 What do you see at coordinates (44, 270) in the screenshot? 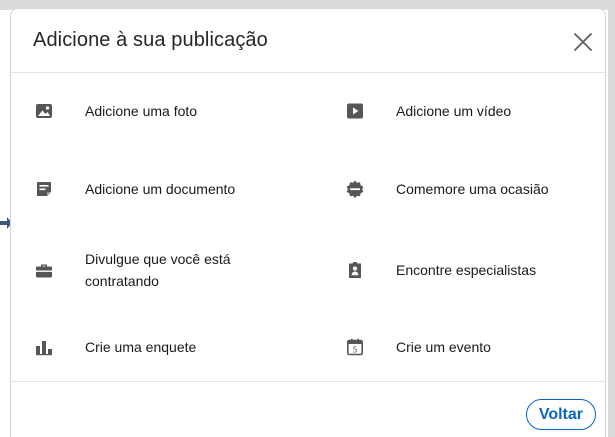
I see `briefcase-icon` at bounding box center [44, 270].